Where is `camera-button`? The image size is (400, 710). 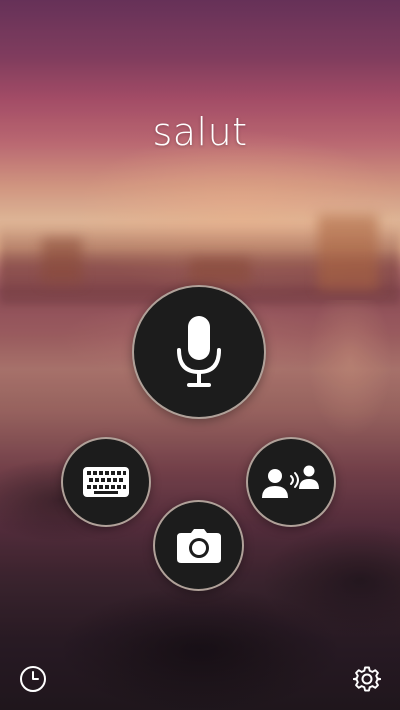 camera-button is located at coordinates (198, 545).